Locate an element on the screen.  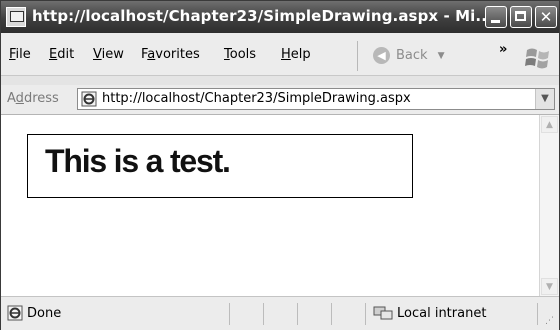
menu-bar: File Edit View Favorites Tools Help is located at coordinates (280, 54).